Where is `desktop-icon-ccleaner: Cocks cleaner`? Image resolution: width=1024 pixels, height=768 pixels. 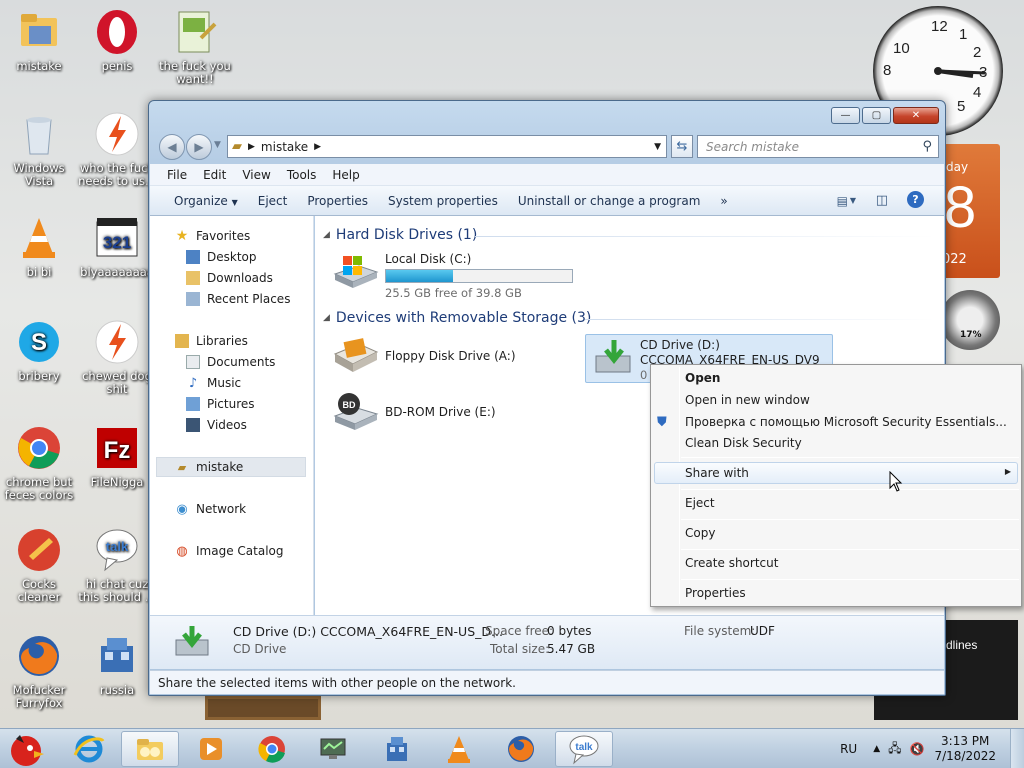
desktop-icon-ccleaner: Cocks cleaner is located at coordinates (39, 565).